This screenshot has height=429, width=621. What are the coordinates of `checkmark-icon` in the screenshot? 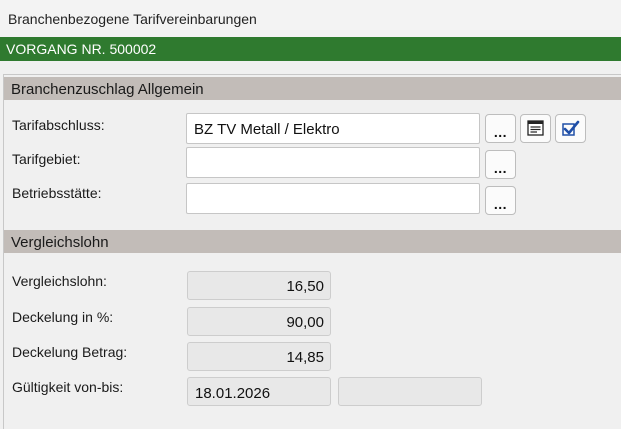 It's located at (571, 128).